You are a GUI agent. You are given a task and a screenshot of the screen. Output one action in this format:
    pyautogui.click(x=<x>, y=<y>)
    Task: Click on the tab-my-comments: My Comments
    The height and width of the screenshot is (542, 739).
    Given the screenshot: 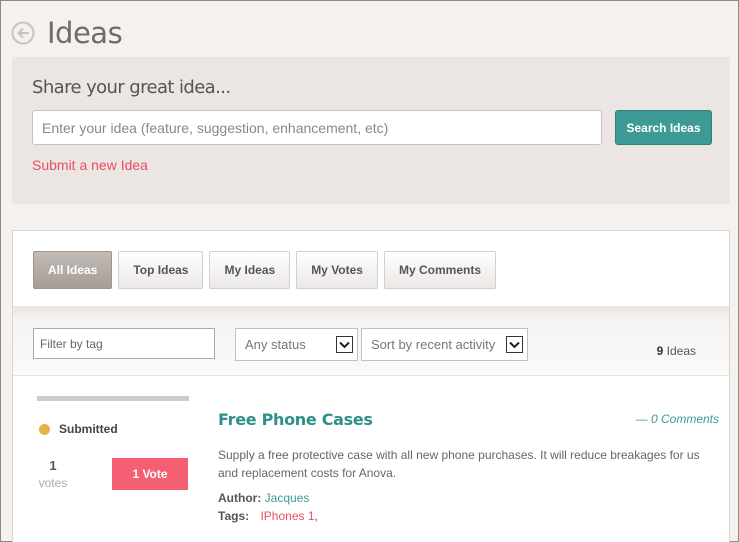 What is the action you would take?
    pyautogui.click(x=439, y=270)
    